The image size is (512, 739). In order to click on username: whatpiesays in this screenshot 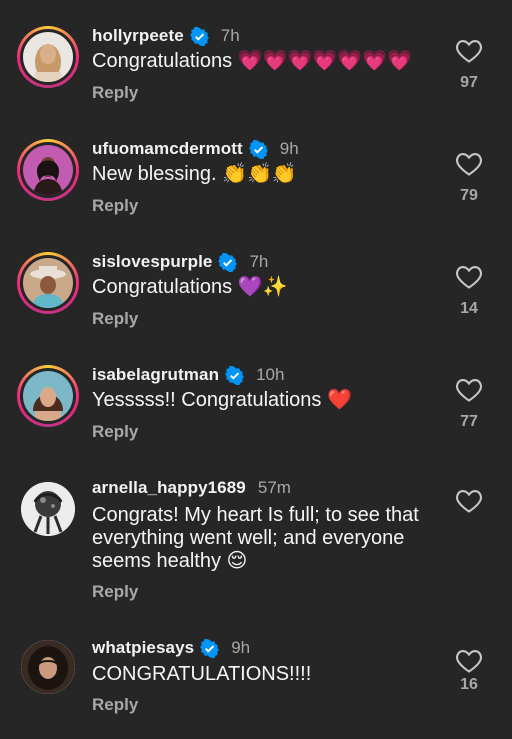, I will do `click(143, 648)`.